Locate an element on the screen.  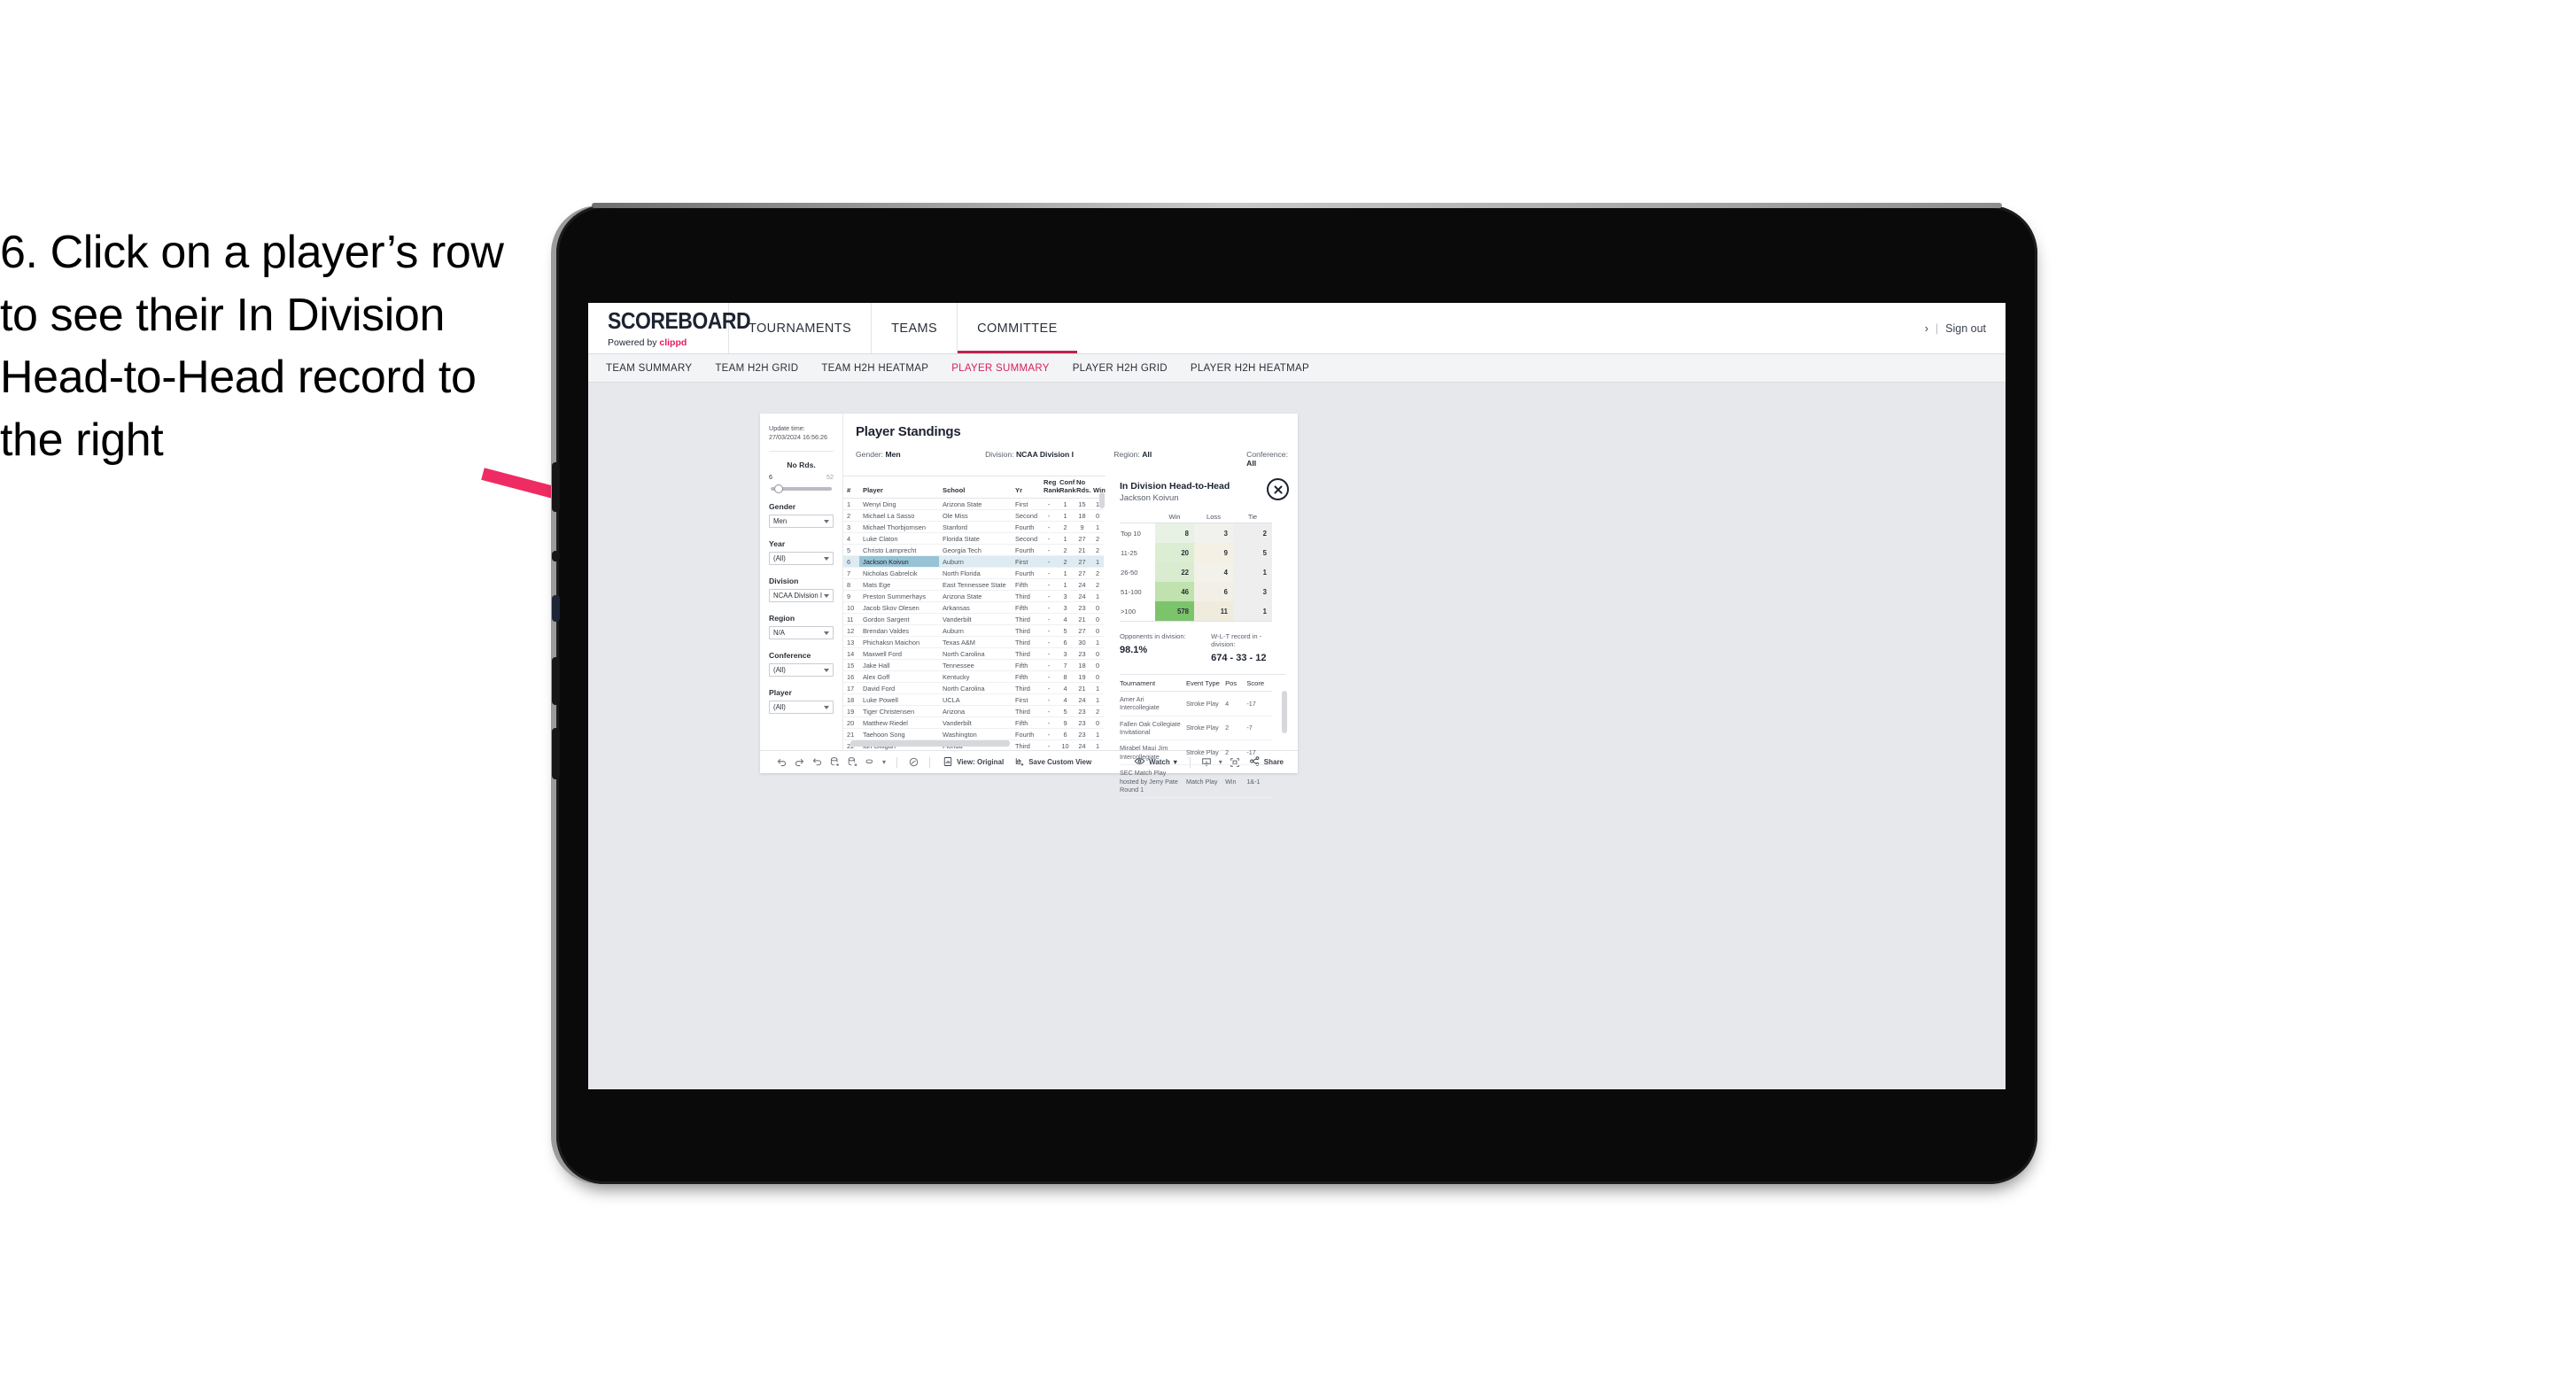
player-wins: 2 is located at coordinates (1097, 539).